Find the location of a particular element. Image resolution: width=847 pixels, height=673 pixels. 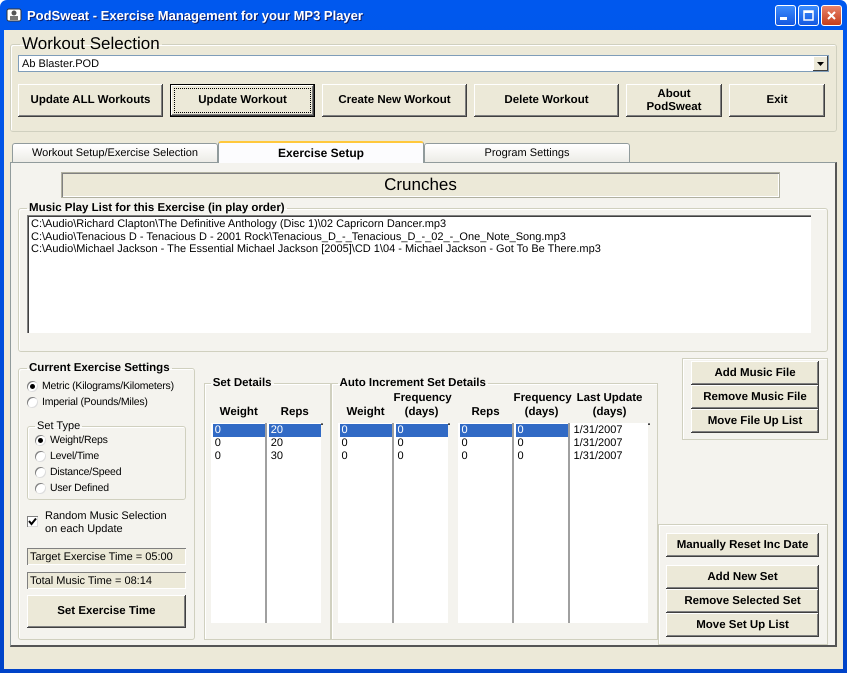

music-file-button: Remove Music File is located at coordinates (755, 397).